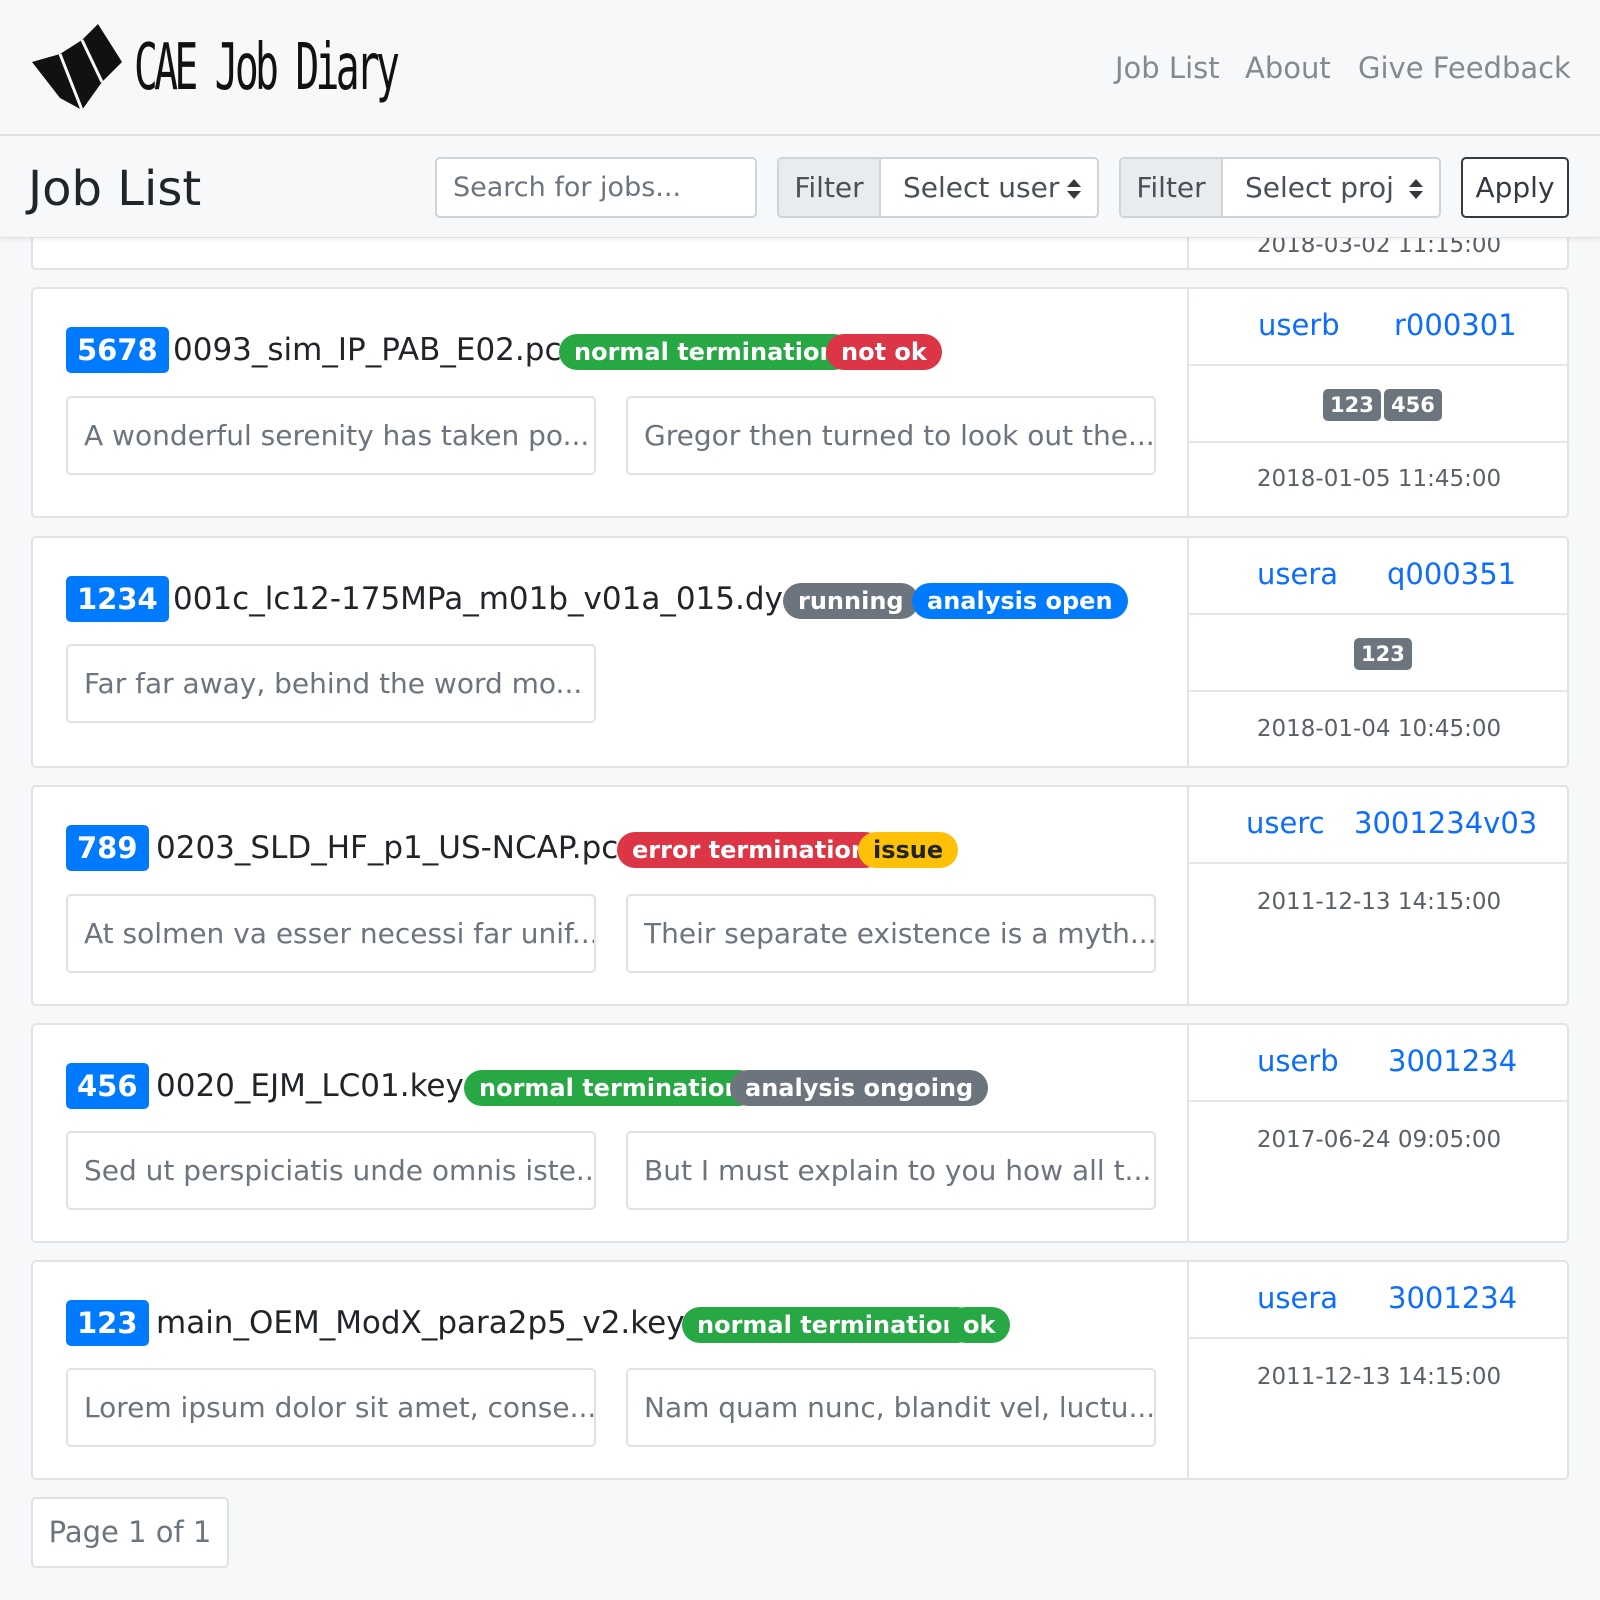 This screenshot has width=1600, height=1600. I want to click on pagination-indicator: Page 1 of 1, so click(130, 1532).